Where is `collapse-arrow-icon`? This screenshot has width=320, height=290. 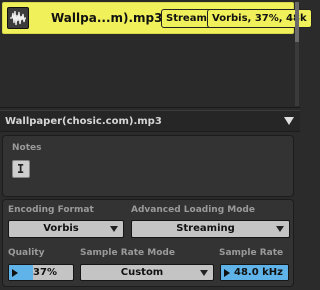 collapse-arrow-icon is located at coordinates (289, 121).